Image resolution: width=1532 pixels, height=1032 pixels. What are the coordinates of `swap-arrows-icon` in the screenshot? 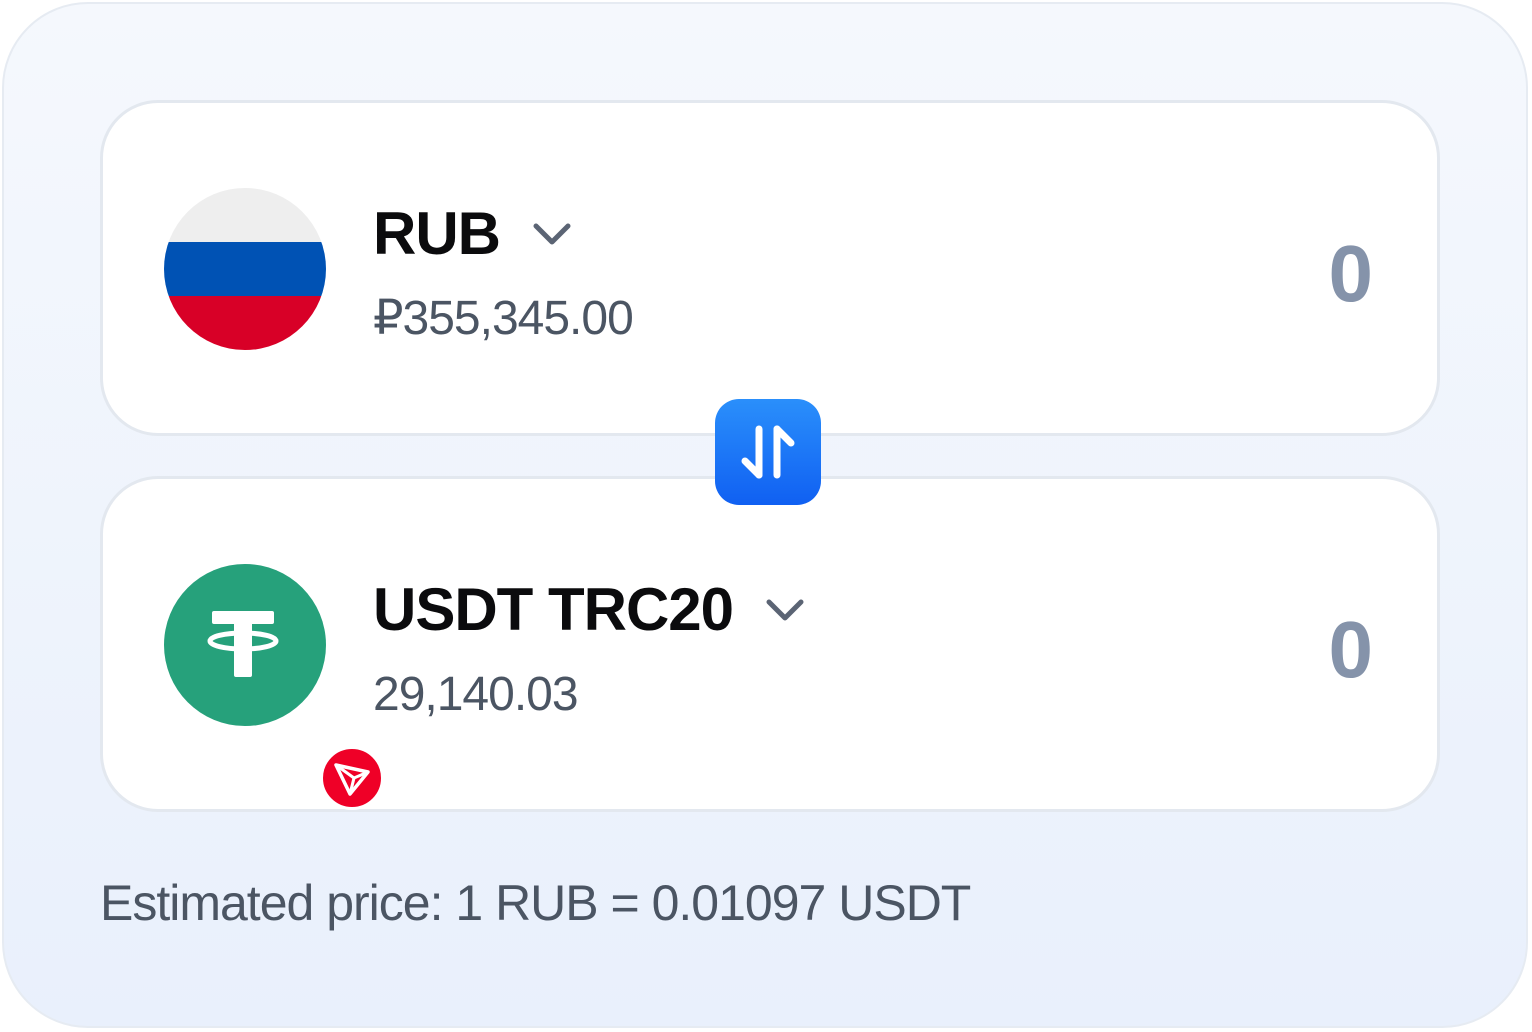 It's located at (768, 452).